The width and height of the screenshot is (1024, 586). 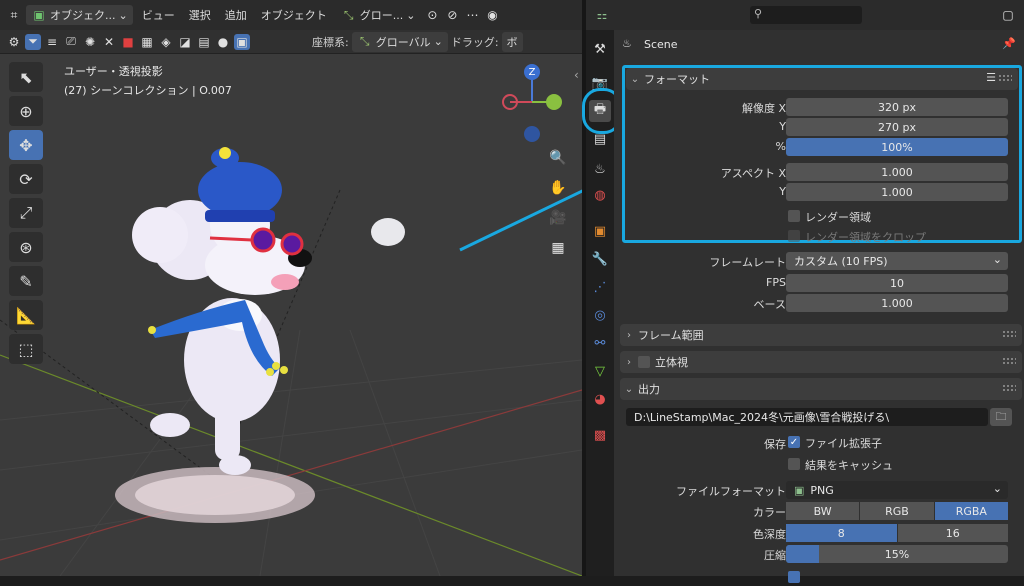 What do you see at coordinates (600, 435) in the screenshot?
I see `texture-tab-icon: ▩` at bounding box center [600, 435].